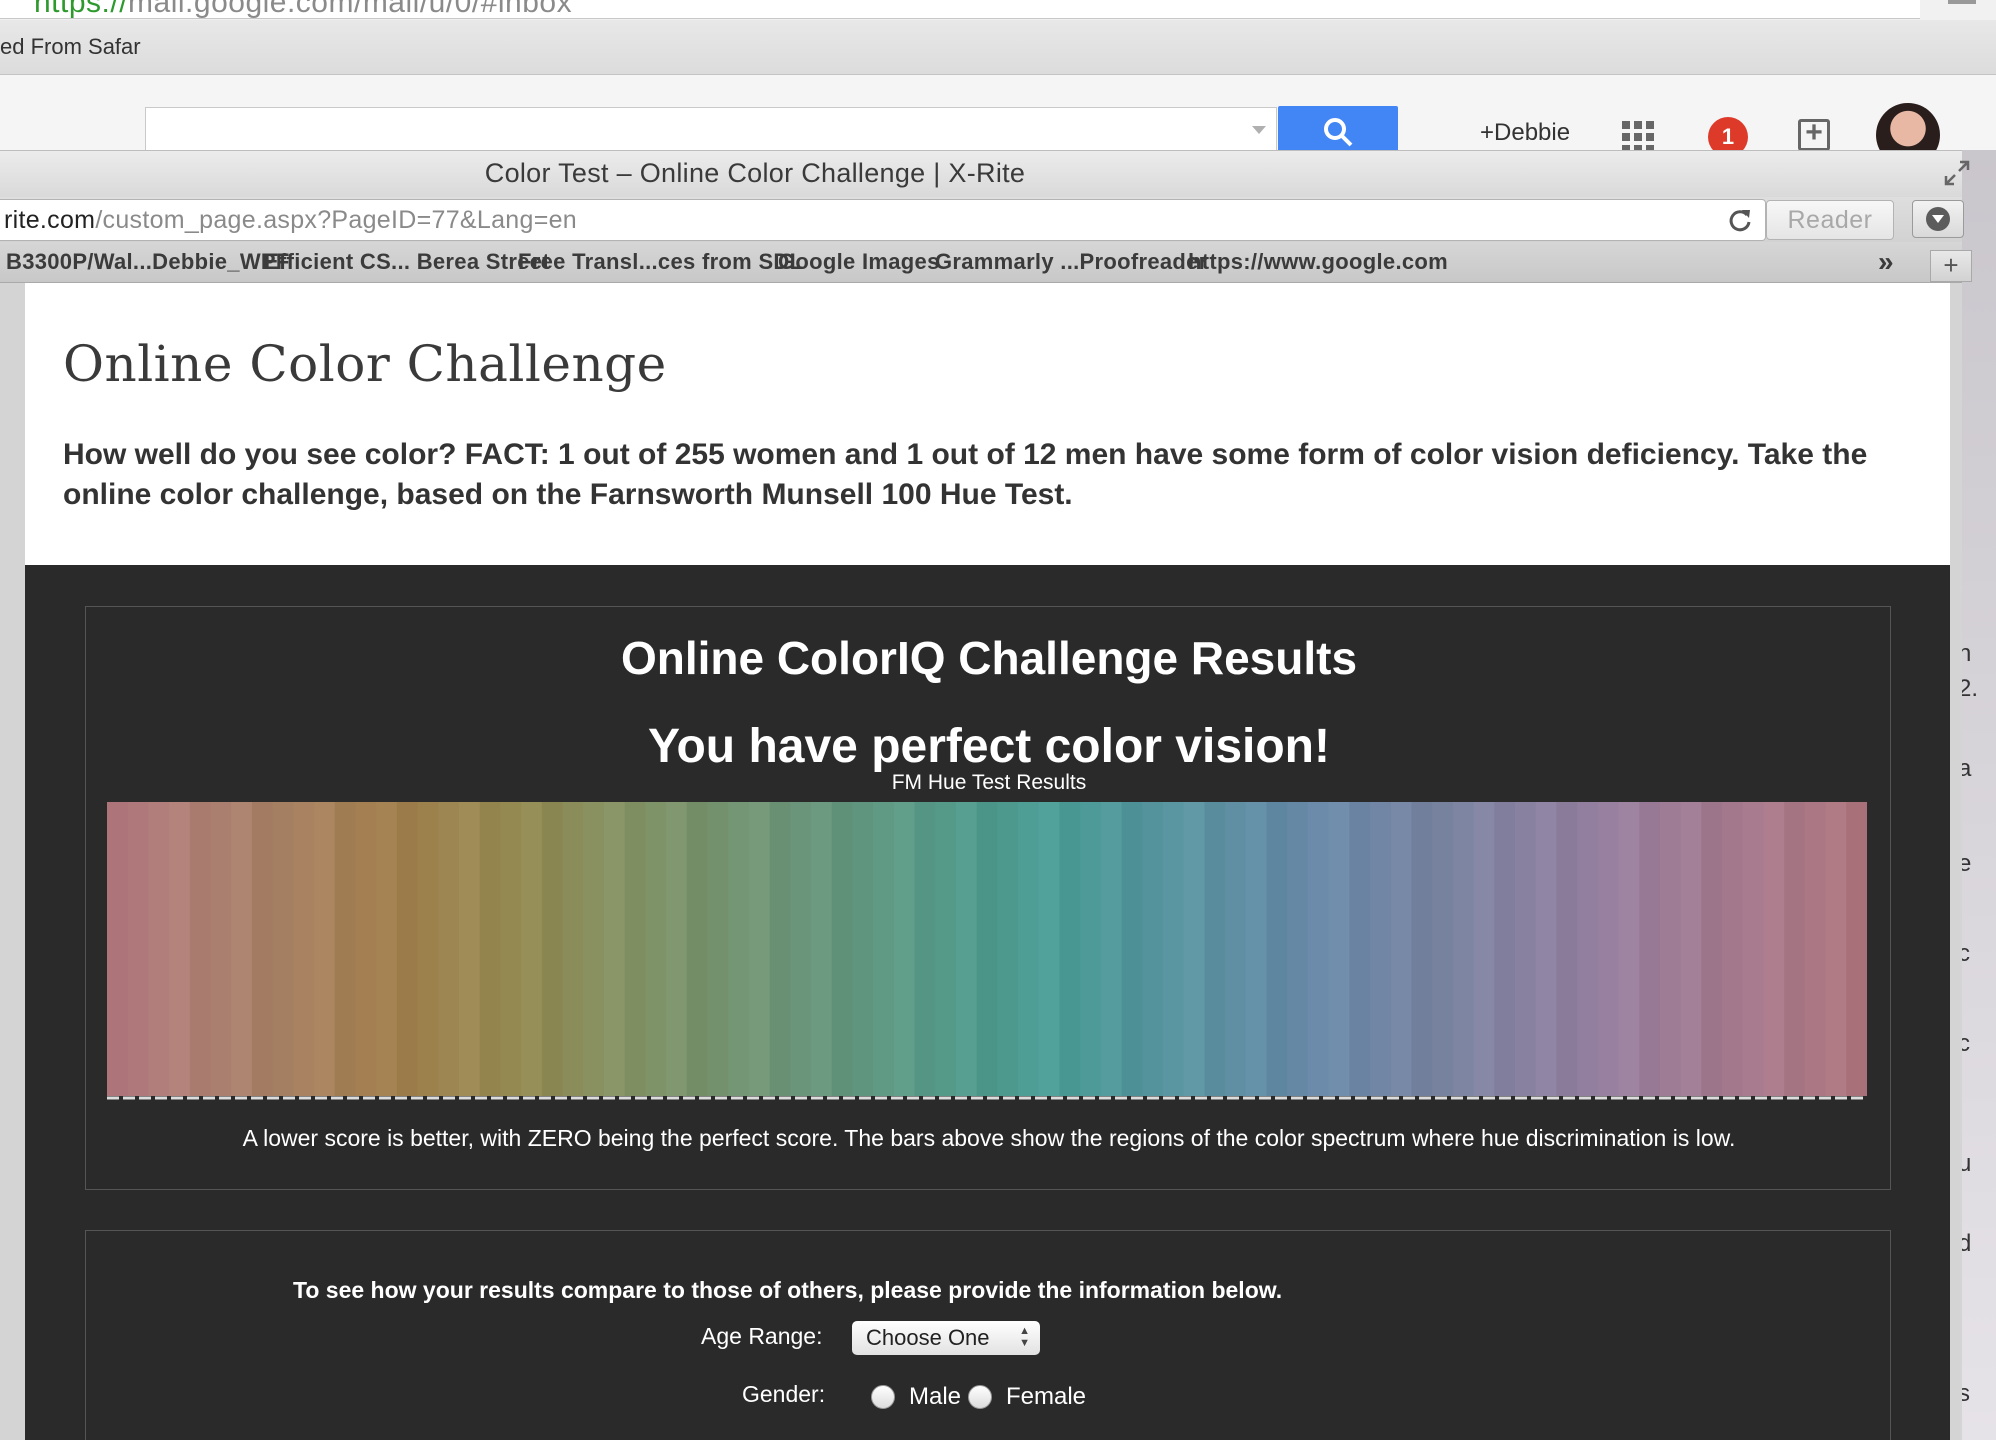 This screenshot has height=1440, width=1996. Describe the element at coordinates (1740, 220) in the screenshot. I see `reload-icon` at that location.